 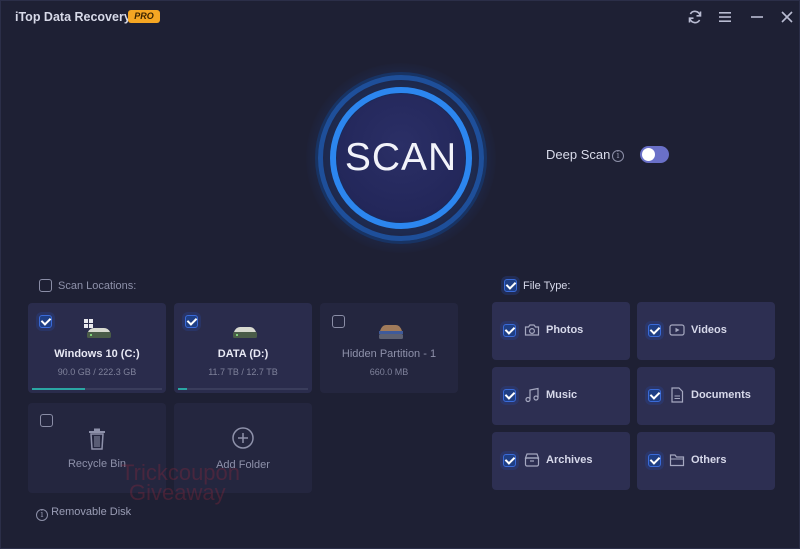 What do you see at coordinates (144, 16) in the screenshot?
I see `pro-badge: PRO` at bounding box center [144, 16].